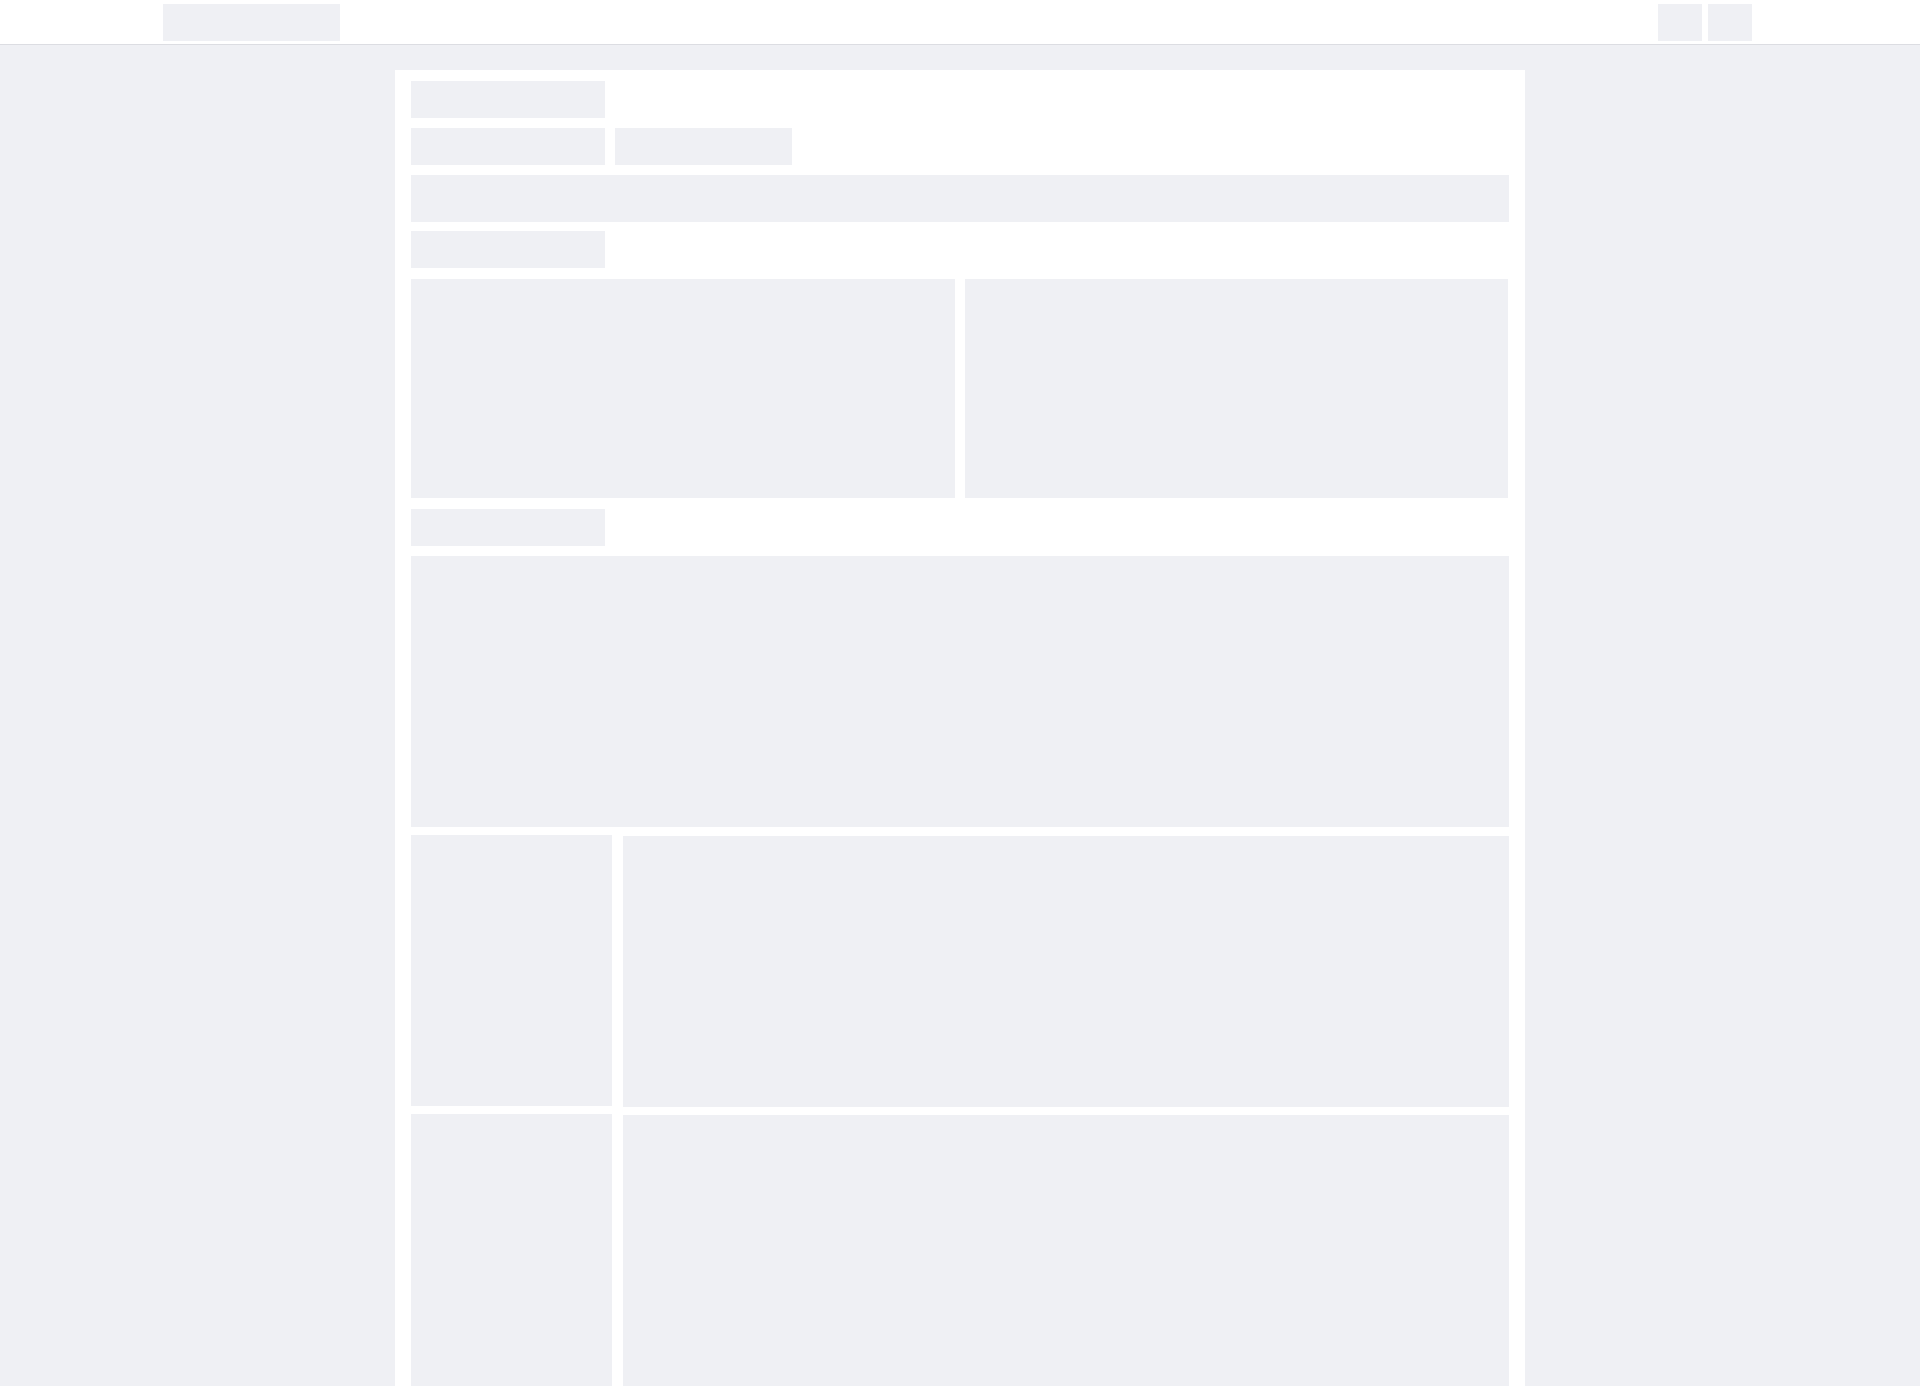 The height and width of the screenshot is (1386, 1920). I want to click on content-block-placeholder, so click(960, 691).